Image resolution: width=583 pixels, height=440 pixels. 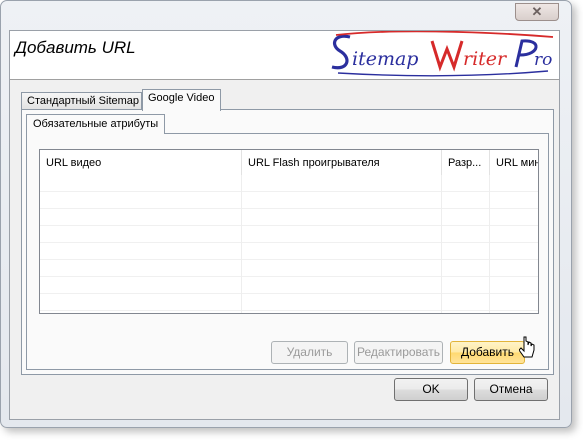 I want to click on delete-button: Удалить, so click(x=309, y=352).